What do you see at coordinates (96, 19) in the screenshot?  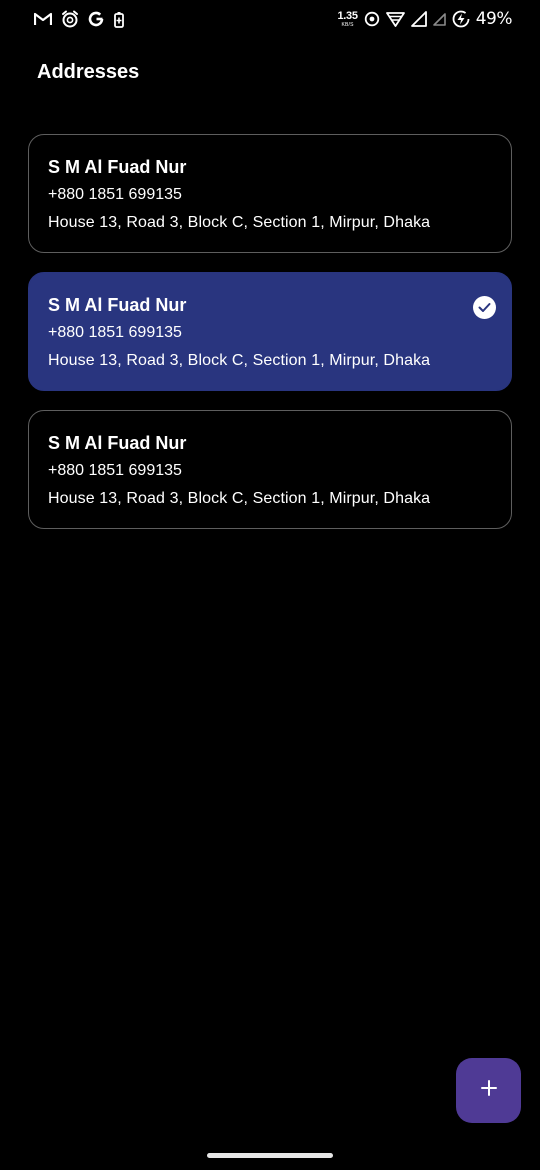 I see `google-icon` at bounding box center [96, 19].